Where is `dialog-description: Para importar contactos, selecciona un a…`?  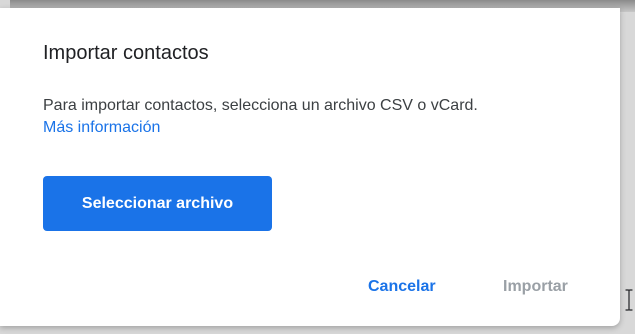 dialog-description: Para importar contactos, selecciona un a… is located at coordinates (260, 117).